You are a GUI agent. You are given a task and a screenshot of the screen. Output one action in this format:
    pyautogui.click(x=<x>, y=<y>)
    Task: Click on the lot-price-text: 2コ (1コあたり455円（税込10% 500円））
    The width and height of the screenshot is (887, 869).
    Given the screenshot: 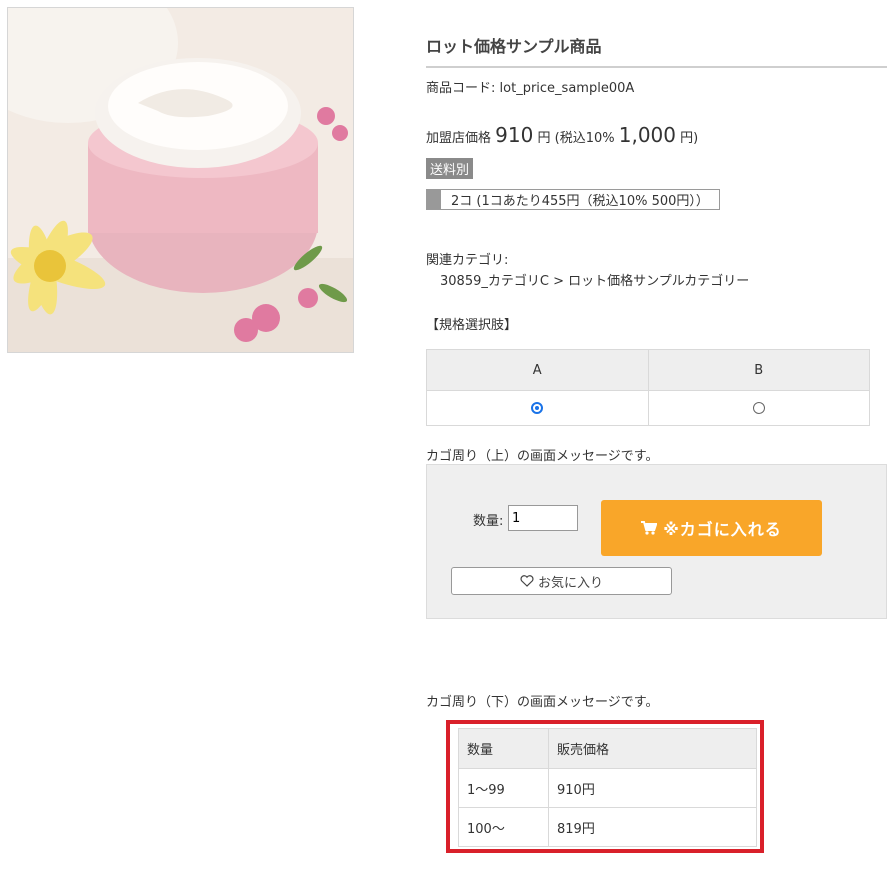 What is the action you would take?
    pyautogui.click(x=580, y=201)
    